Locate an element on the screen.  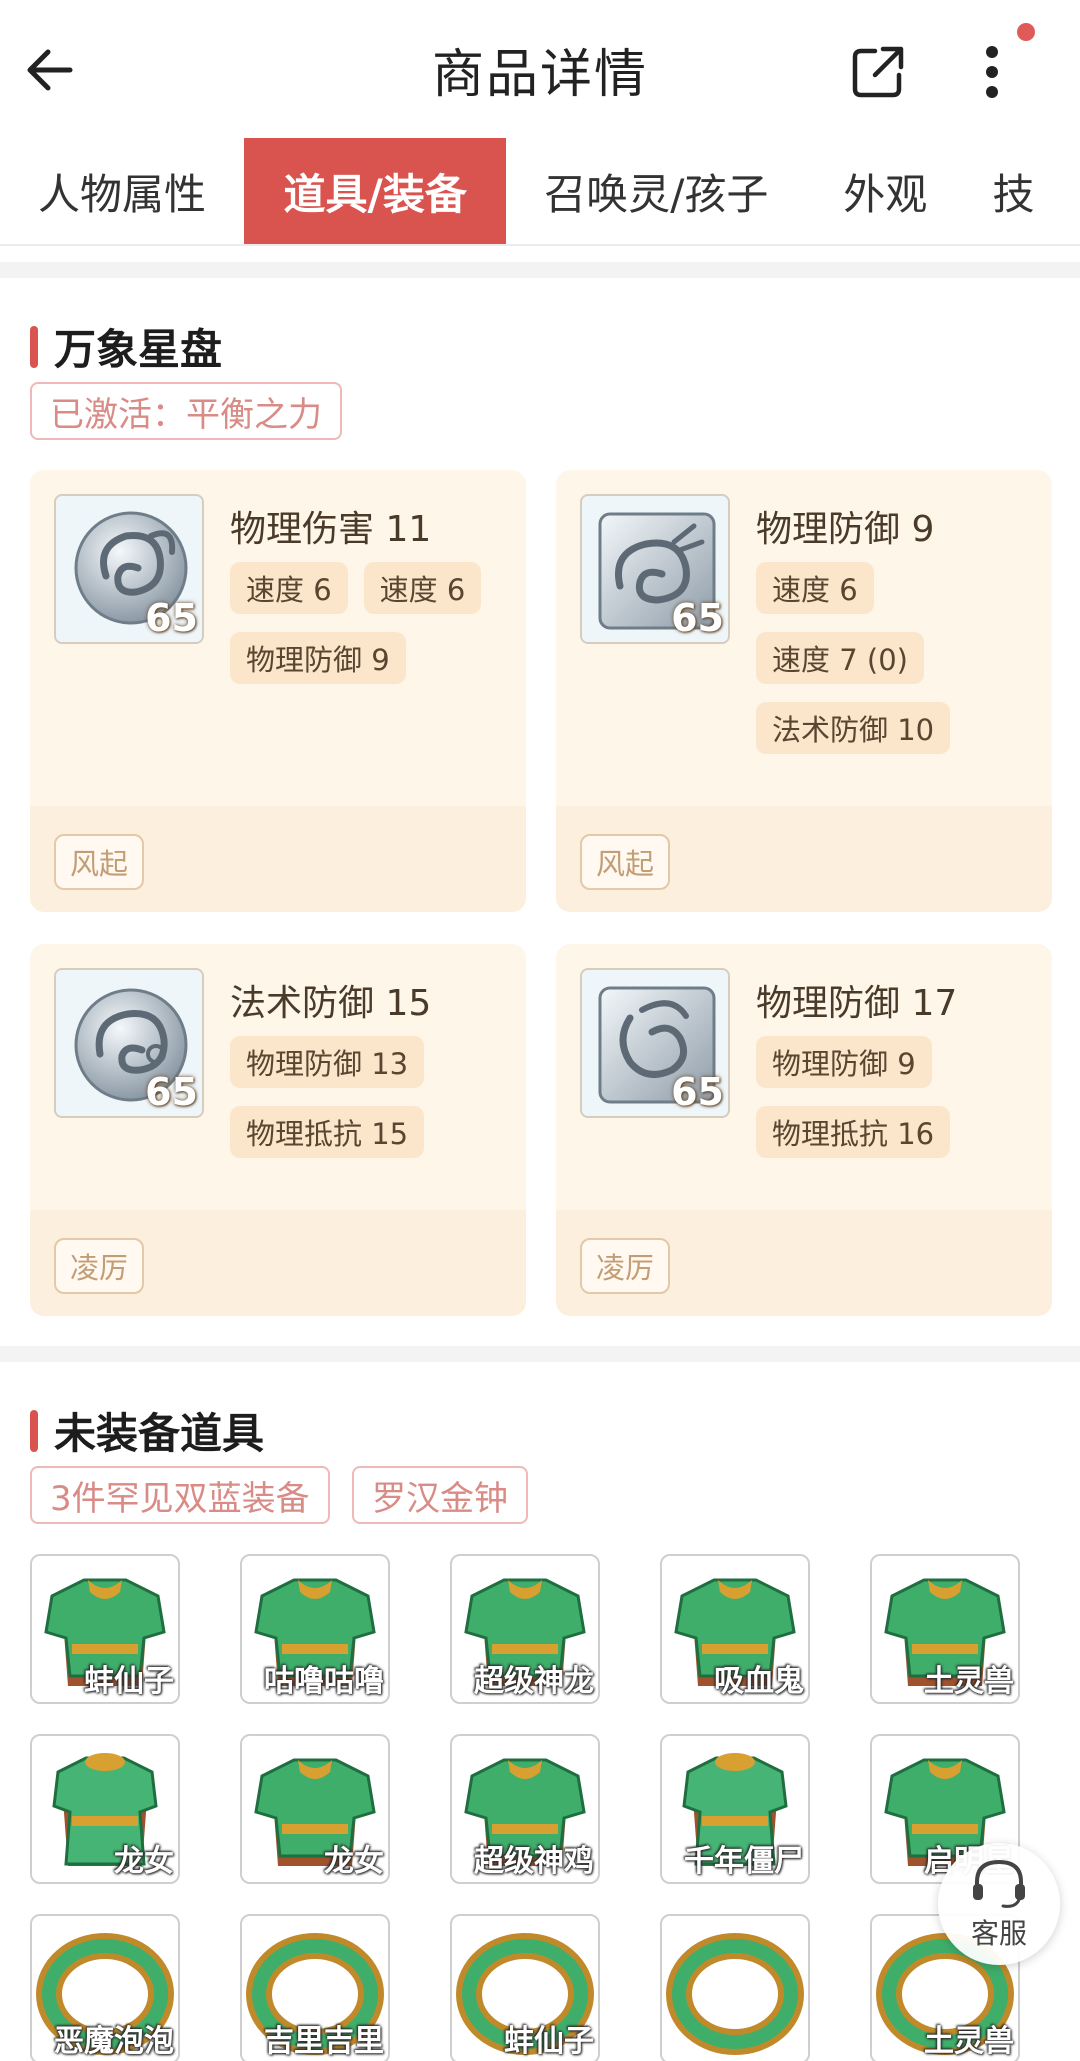
item-slot: 超级神龙 is located at coordinates (525, 1629).